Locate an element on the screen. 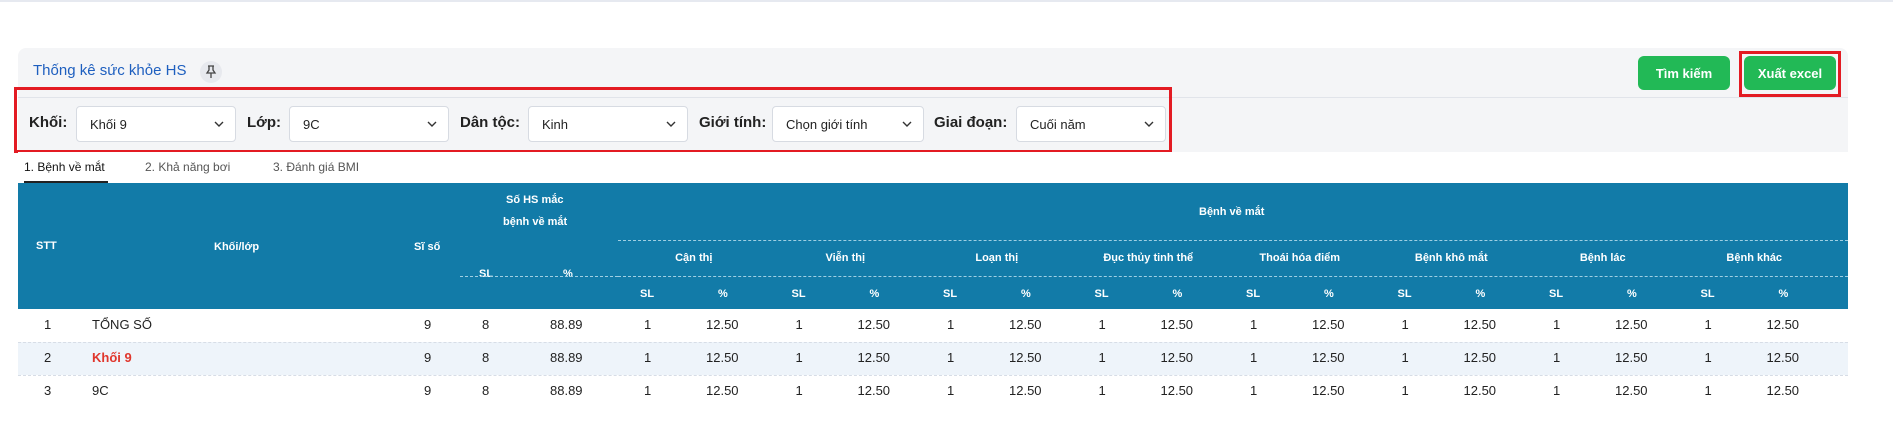 The width and height of the screenshot is (1893, 423). header-disease: Loạn thị is located at coordinates (997, 258).